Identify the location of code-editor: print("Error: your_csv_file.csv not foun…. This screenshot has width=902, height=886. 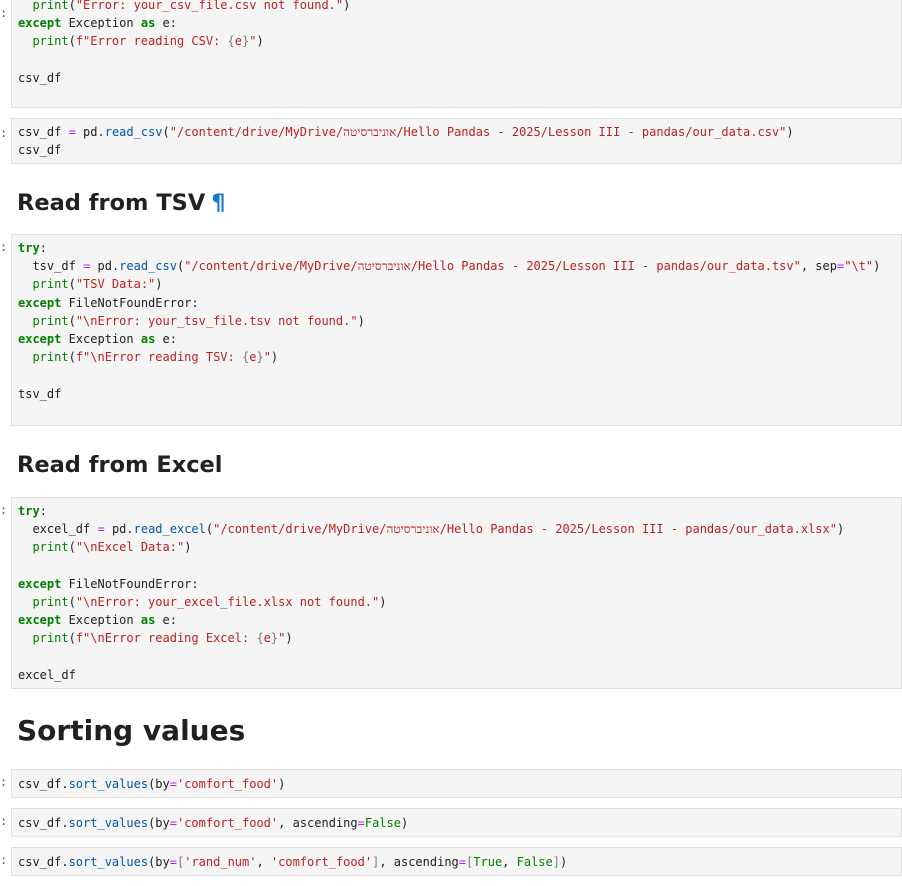
(456, 43).